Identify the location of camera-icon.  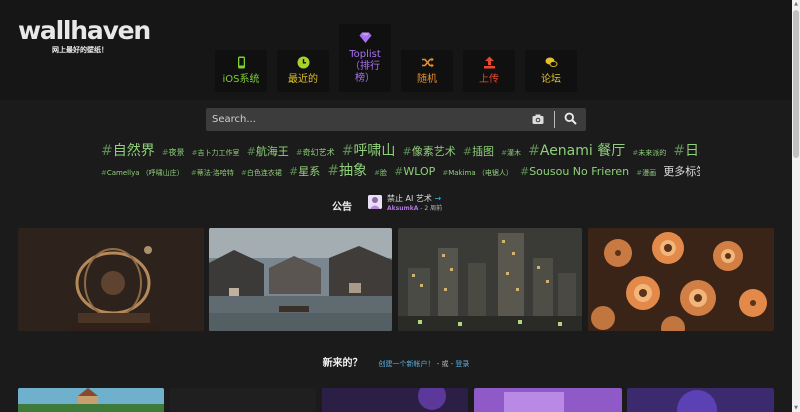
(538, 119).